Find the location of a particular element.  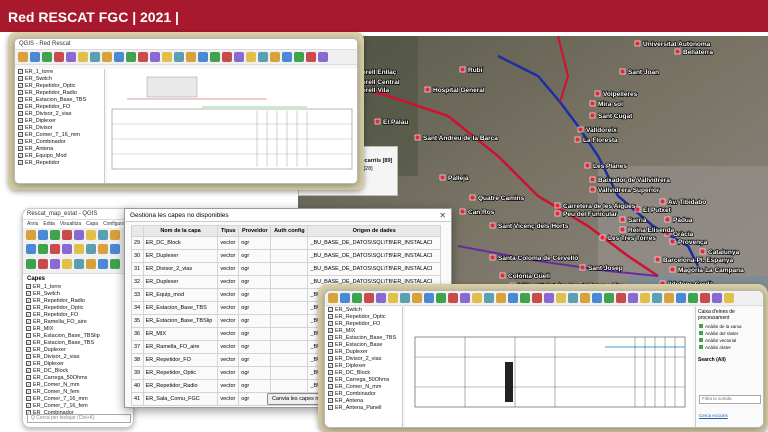

search-link: Cerca Accions is located at coordinates (713, 415).